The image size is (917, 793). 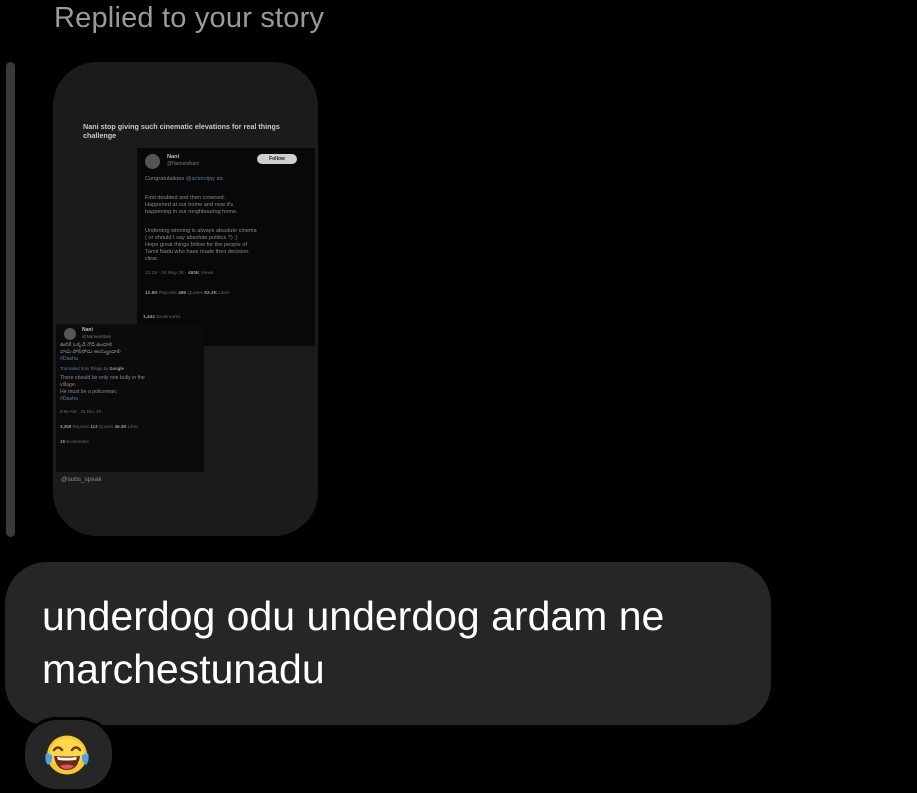 I want to click on face-with-tears-of-joy-icon, so click(x=67, y=755).